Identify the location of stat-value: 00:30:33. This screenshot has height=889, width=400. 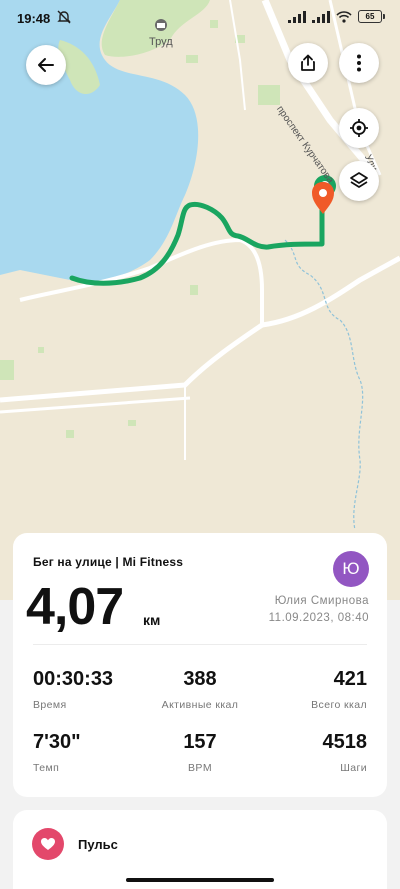
(73, 679).